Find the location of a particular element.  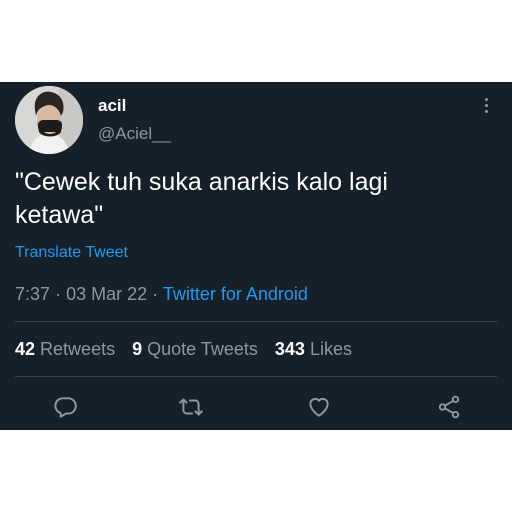

translate-tweet-link: Translate Tweet is located at coordinates (71, 253).